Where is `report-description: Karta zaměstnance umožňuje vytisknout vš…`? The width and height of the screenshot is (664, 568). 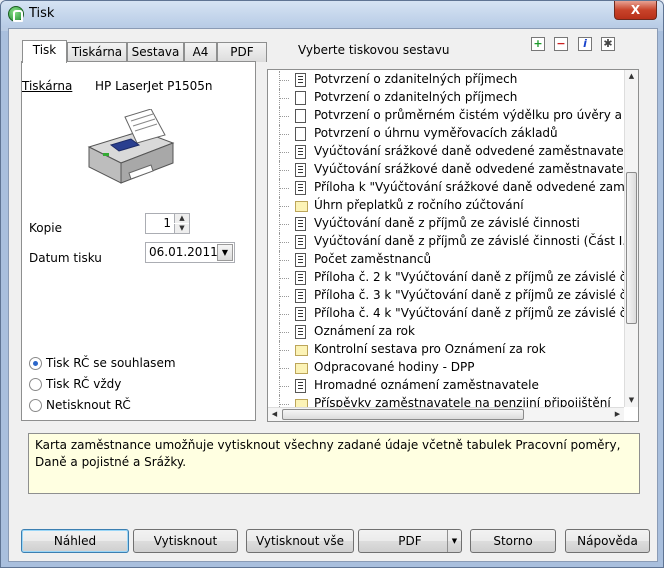
report-description: Karta zaměstnance umožňuje vytisknout vš… is located at coordinates (334, 463).